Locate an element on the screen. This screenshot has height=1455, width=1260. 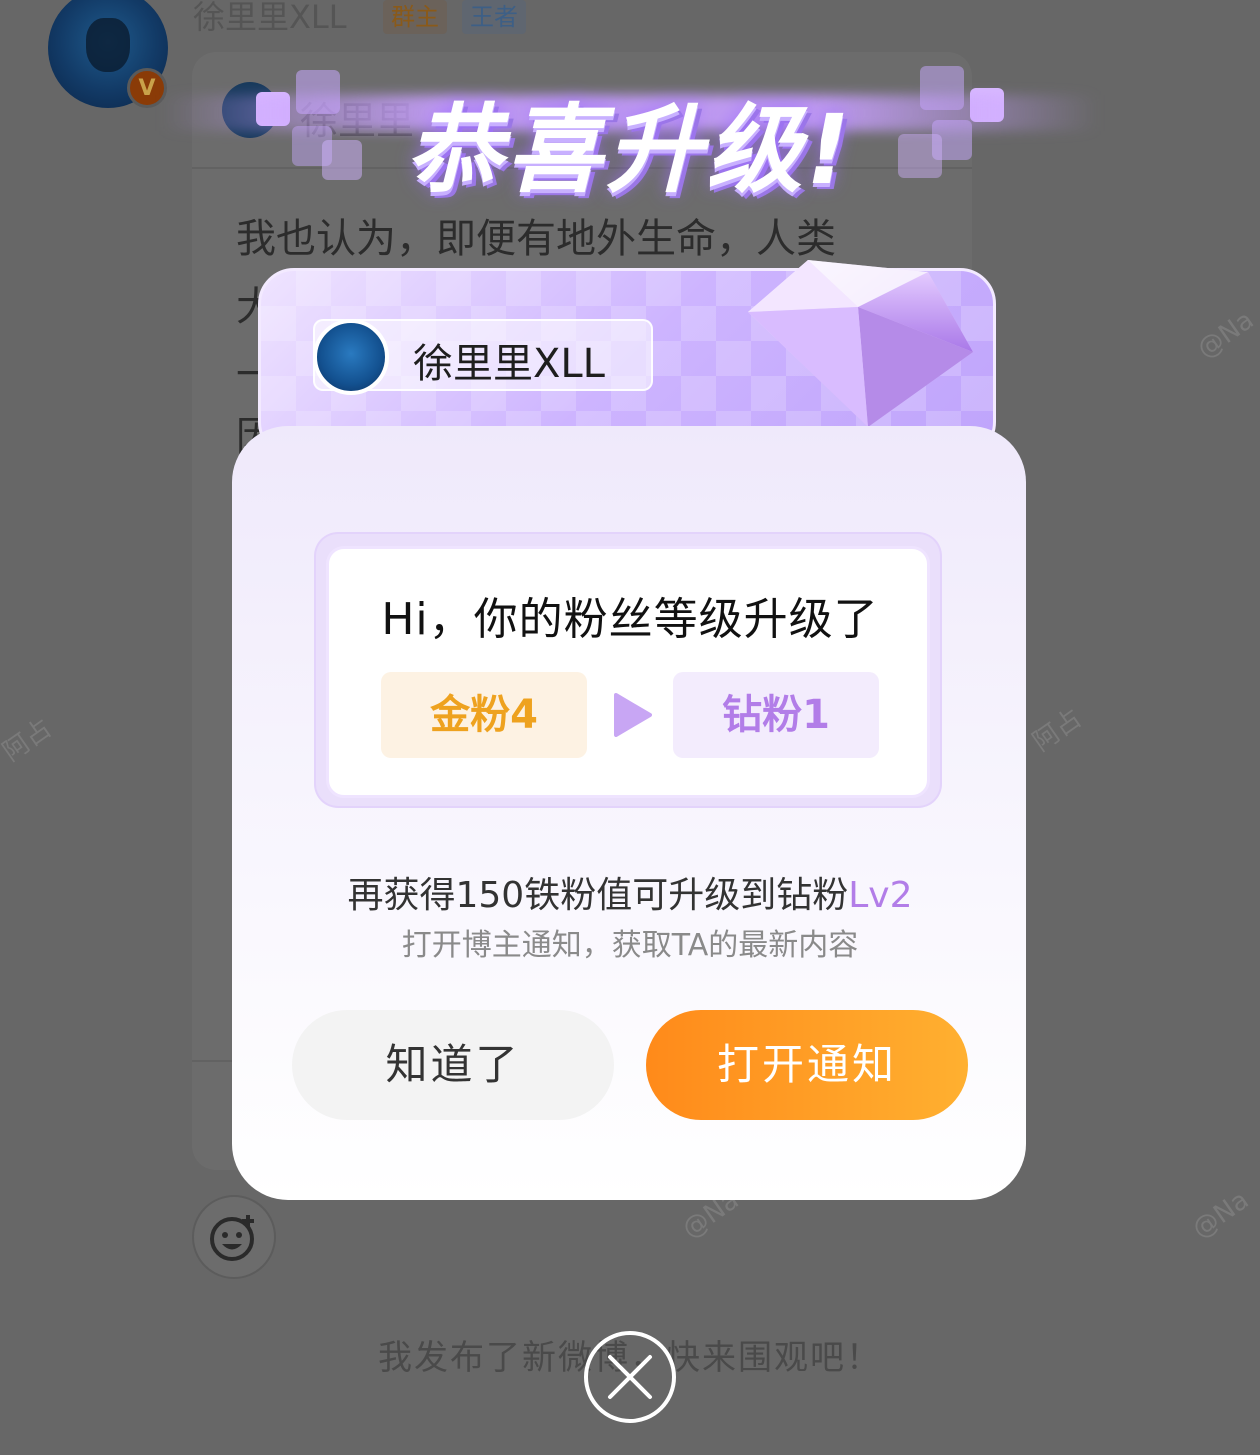
next-level-label: Lv2 is located at coordinates (880, 895).